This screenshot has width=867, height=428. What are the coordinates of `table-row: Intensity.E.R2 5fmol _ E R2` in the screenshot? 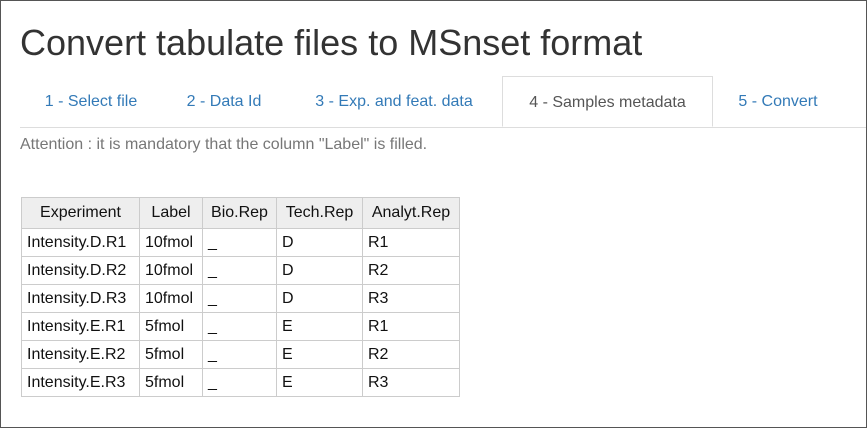 It's located at (240, 354).